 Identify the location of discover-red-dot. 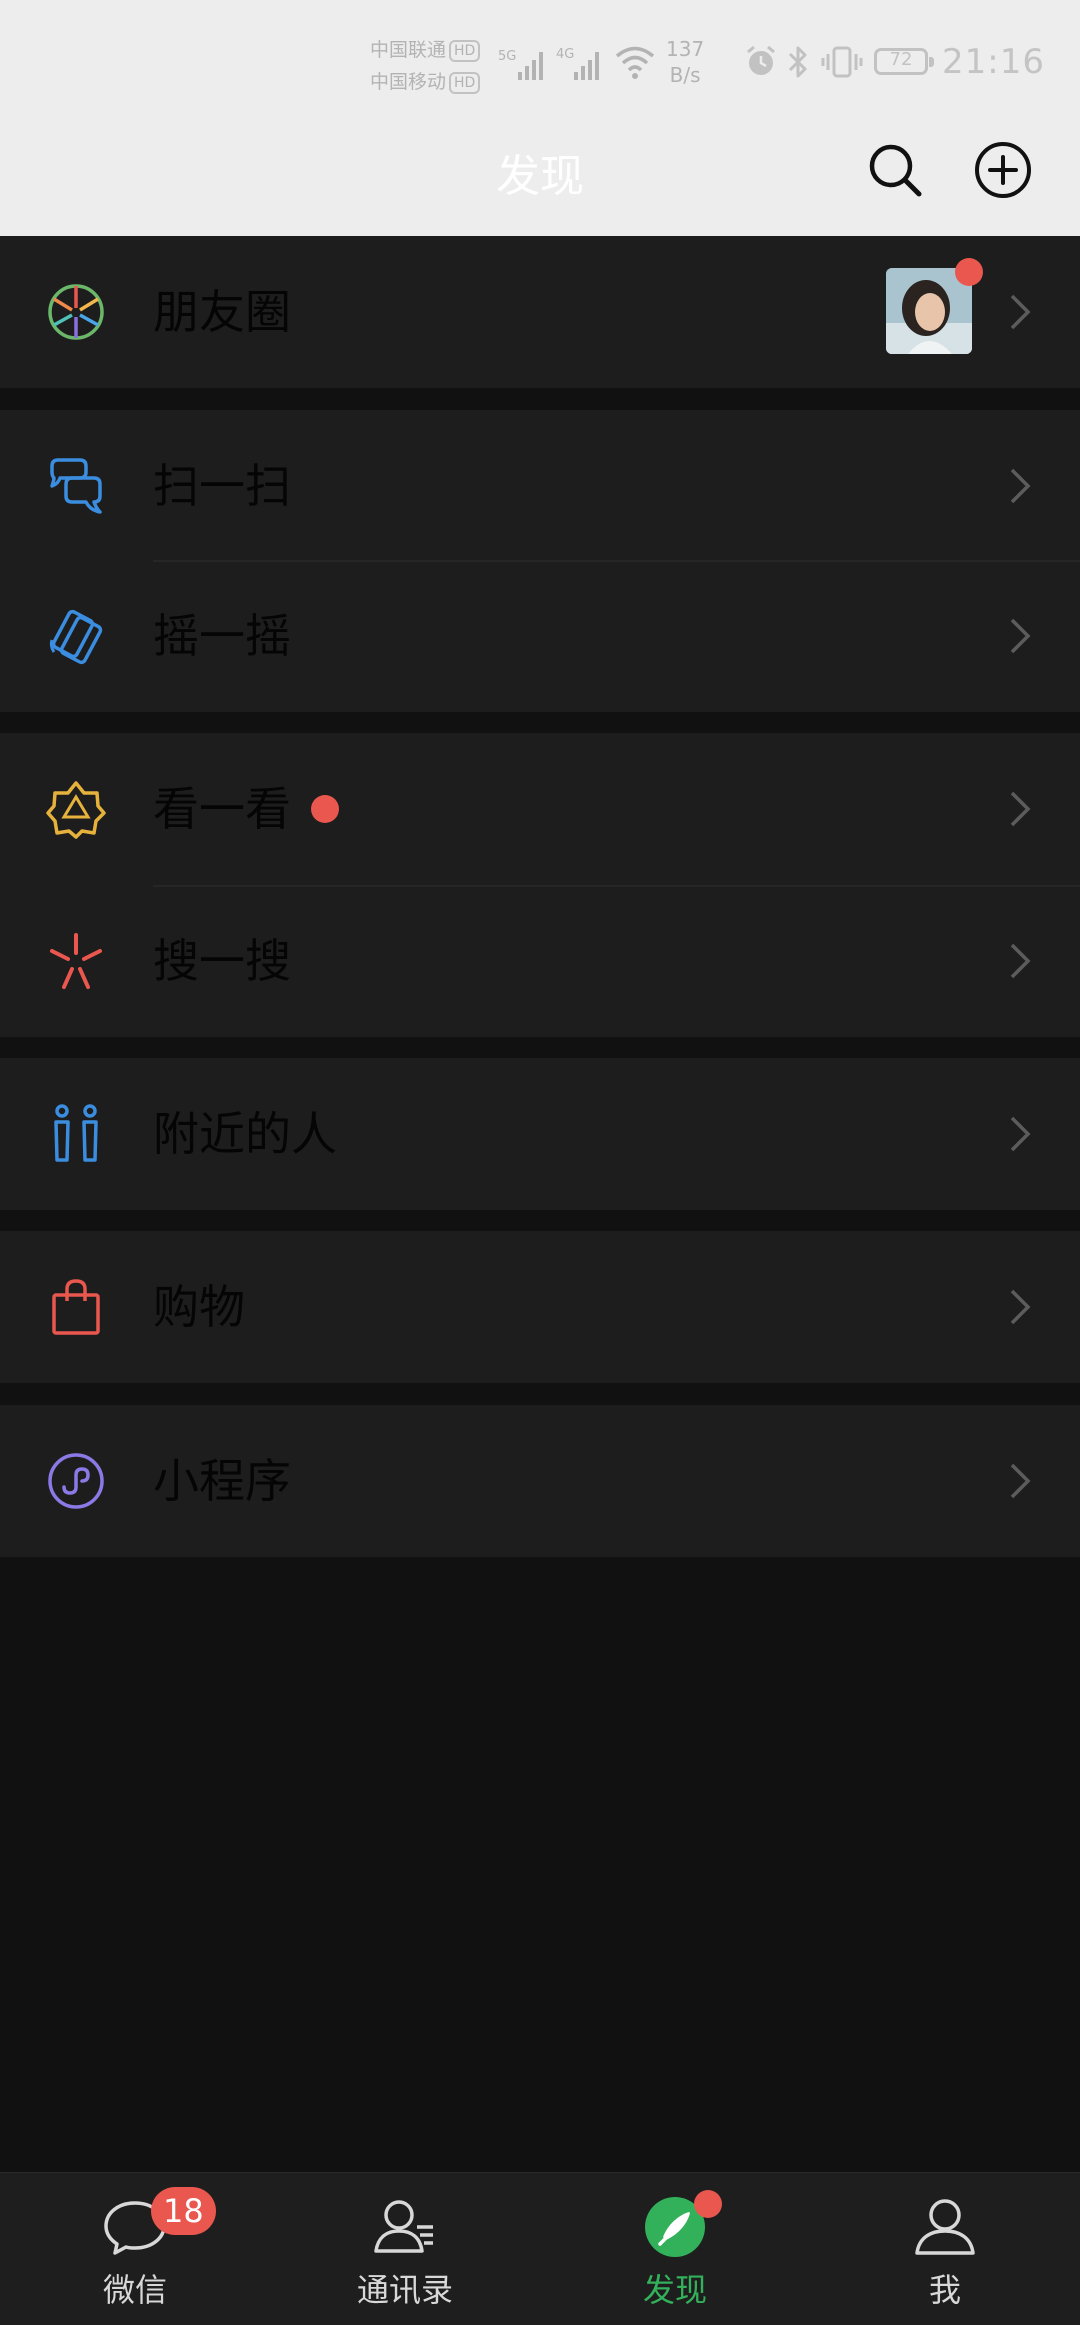
(708, 2204).